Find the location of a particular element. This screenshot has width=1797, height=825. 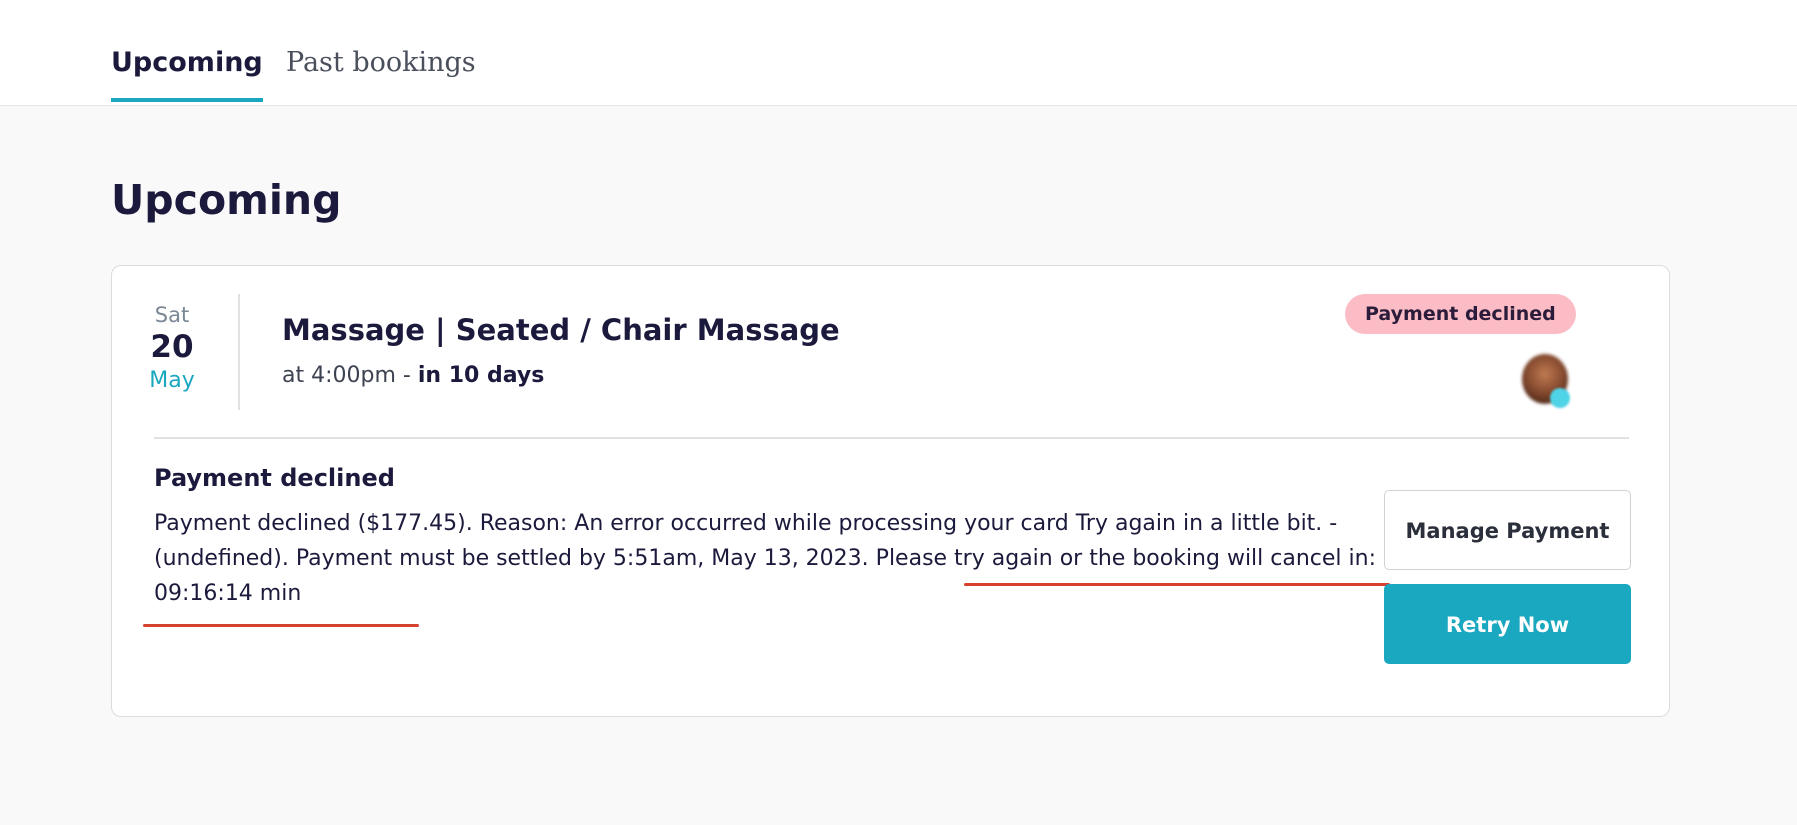

booking-day: 20 is located at coordinates (172, 347).